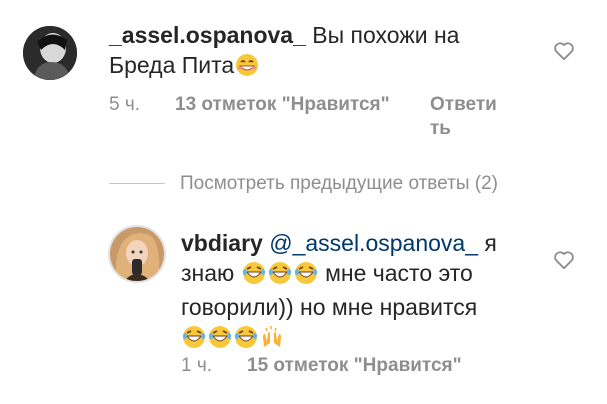 The width and height of the screenshot is (607, 404). I want to click on comment1-text: _assel.ospanova_ Вы похожи на Бреда Пита, so click(319, 50).